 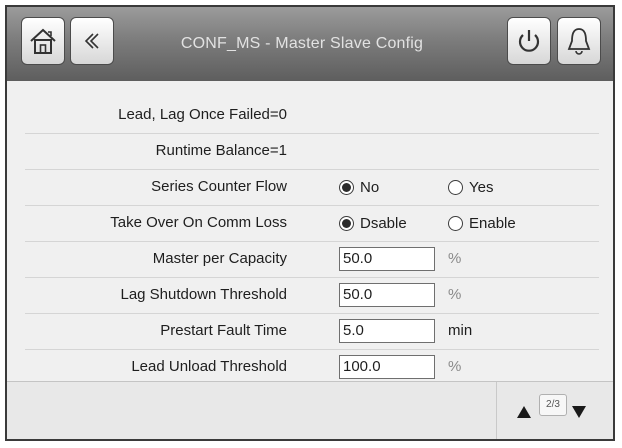 I want to click on setting-row-take-over-comm-loss: Take Over On Comm Loss Dsable Enable, so click(x=312, y=223).